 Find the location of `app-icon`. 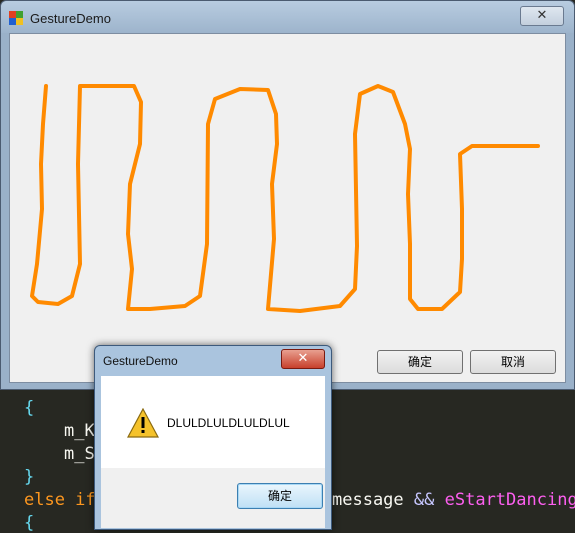

app-icon is located at coordinates (16, 18).